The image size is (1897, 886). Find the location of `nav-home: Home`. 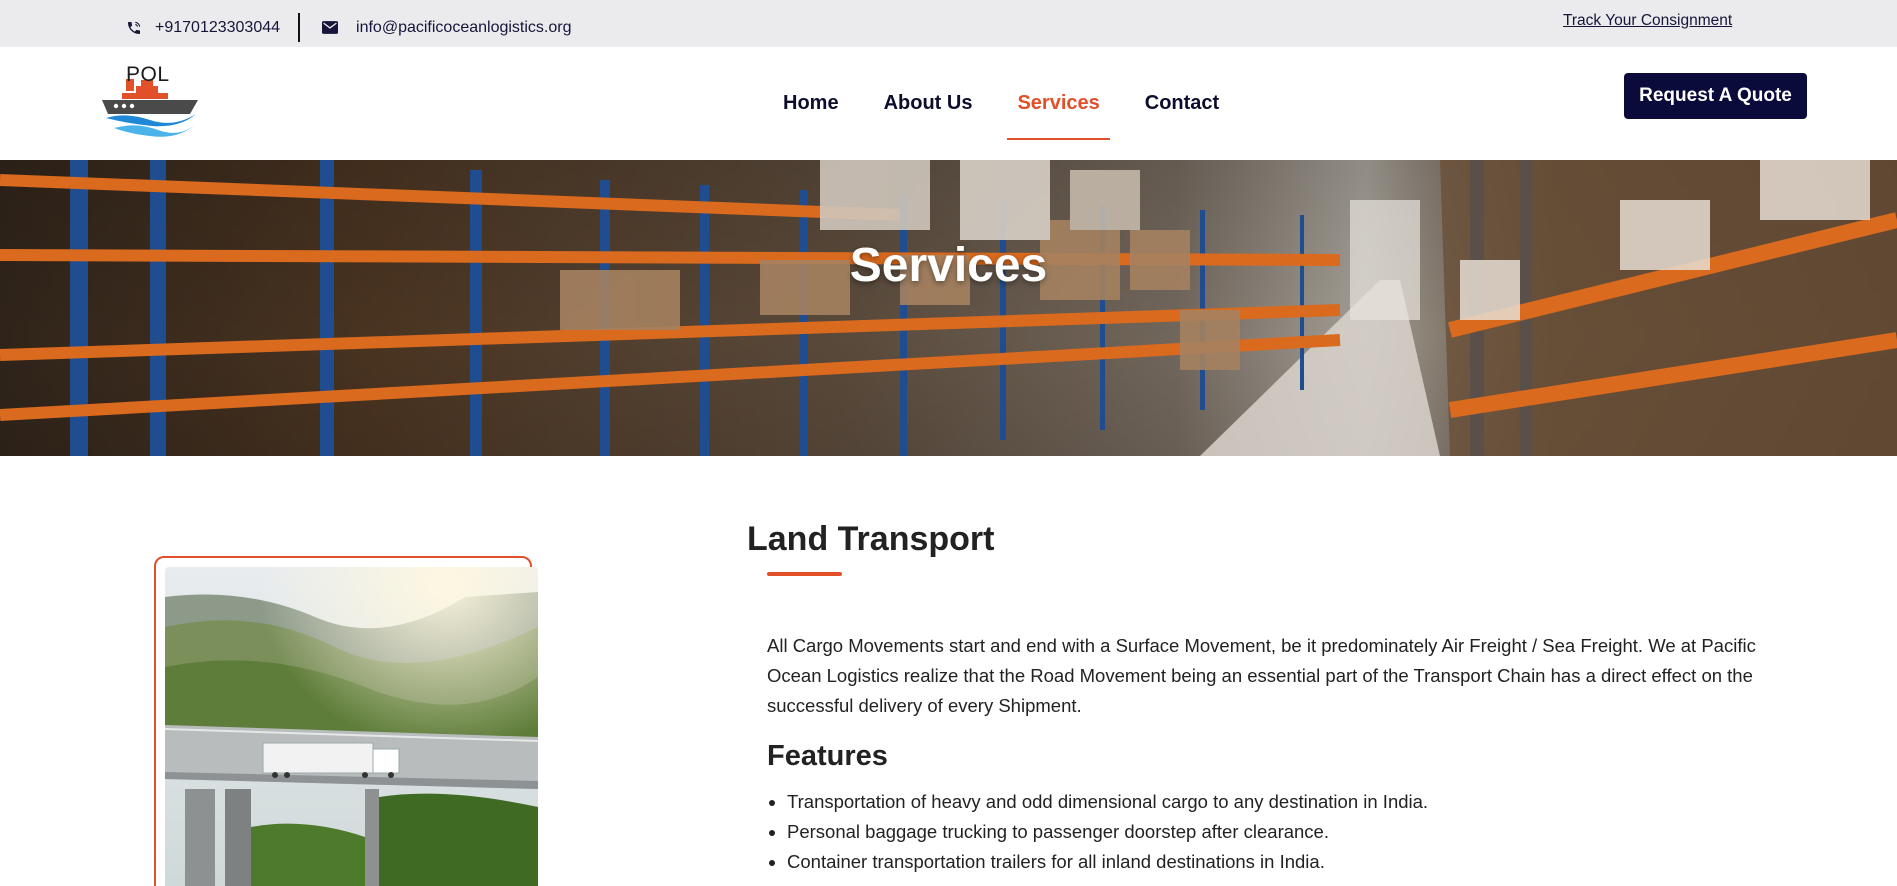

nav-home: Home is located at coordinates (811, 103).